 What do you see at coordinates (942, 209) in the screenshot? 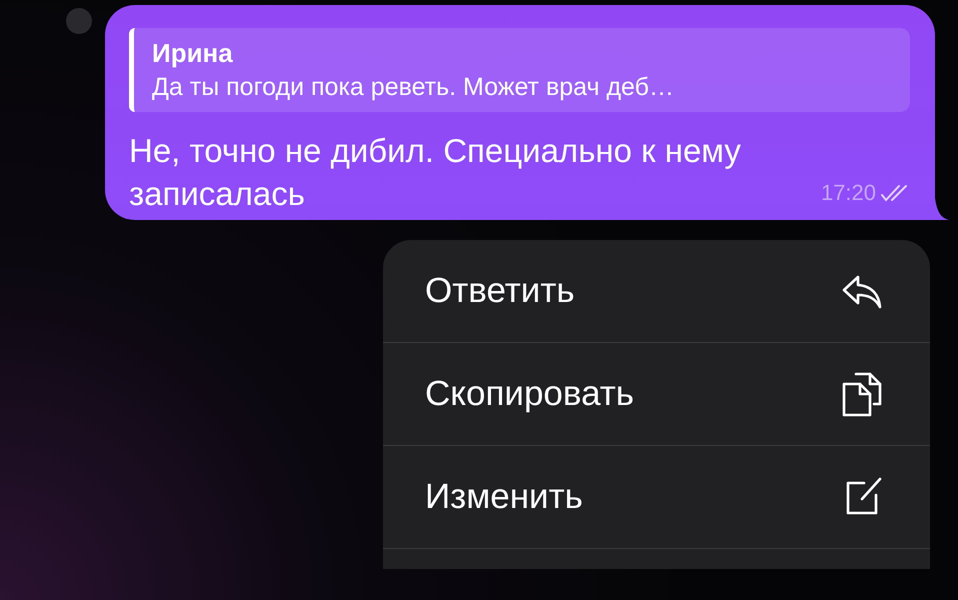
I see `bubble-tail` at bounding box center [942, 209].